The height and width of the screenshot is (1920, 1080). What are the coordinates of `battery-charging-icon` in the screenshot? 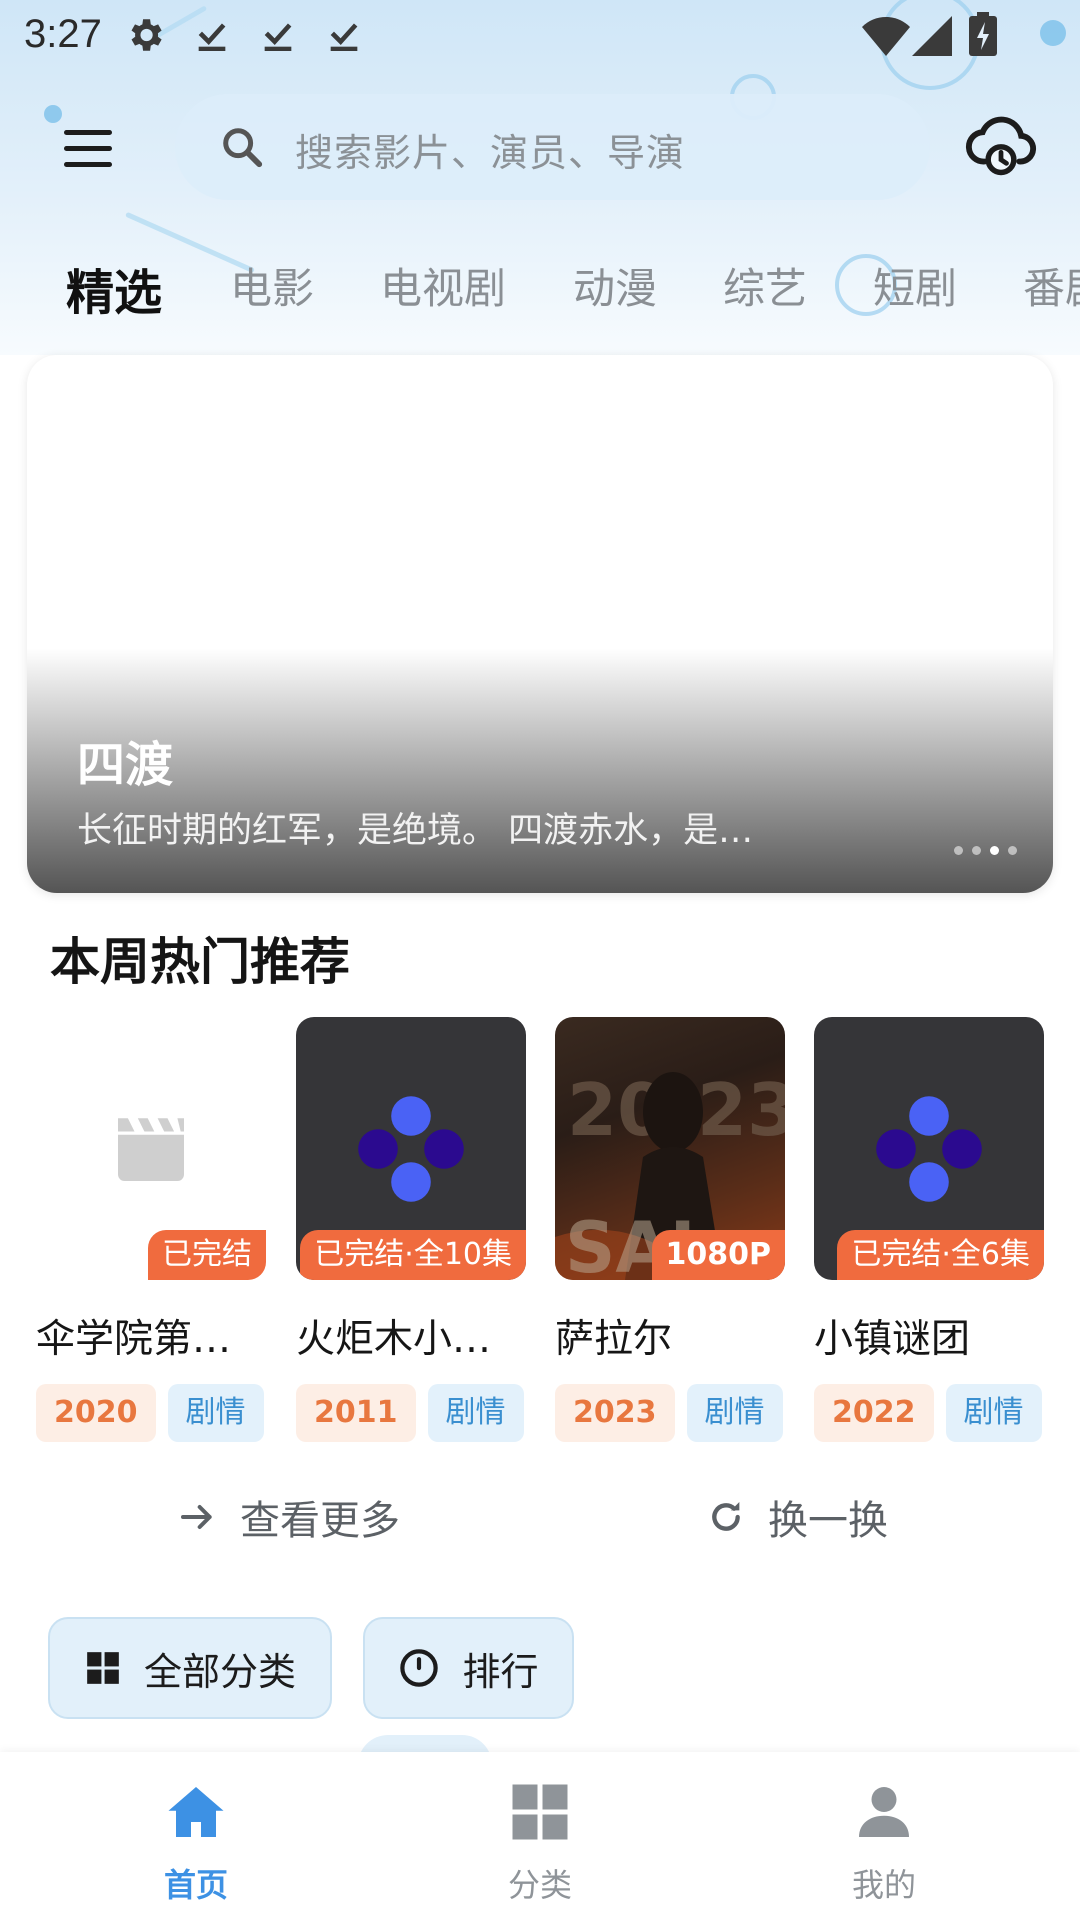 It's located at (983, 34).